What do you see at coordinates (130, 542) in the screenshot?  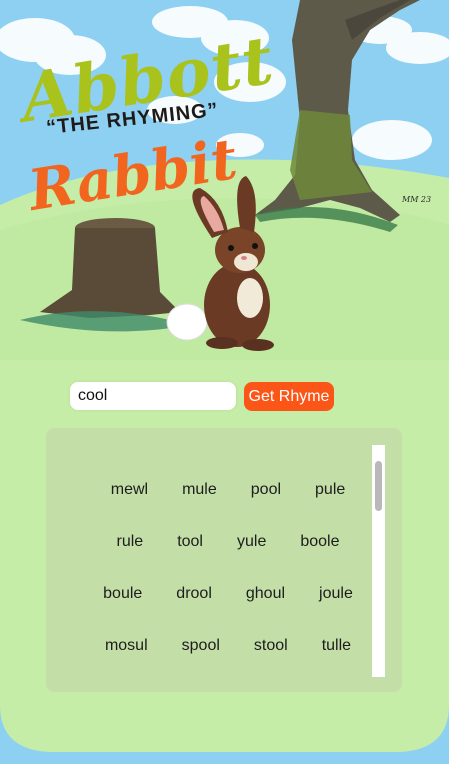 I see `rhyme-word: rule` at bounding box center [130, 542].